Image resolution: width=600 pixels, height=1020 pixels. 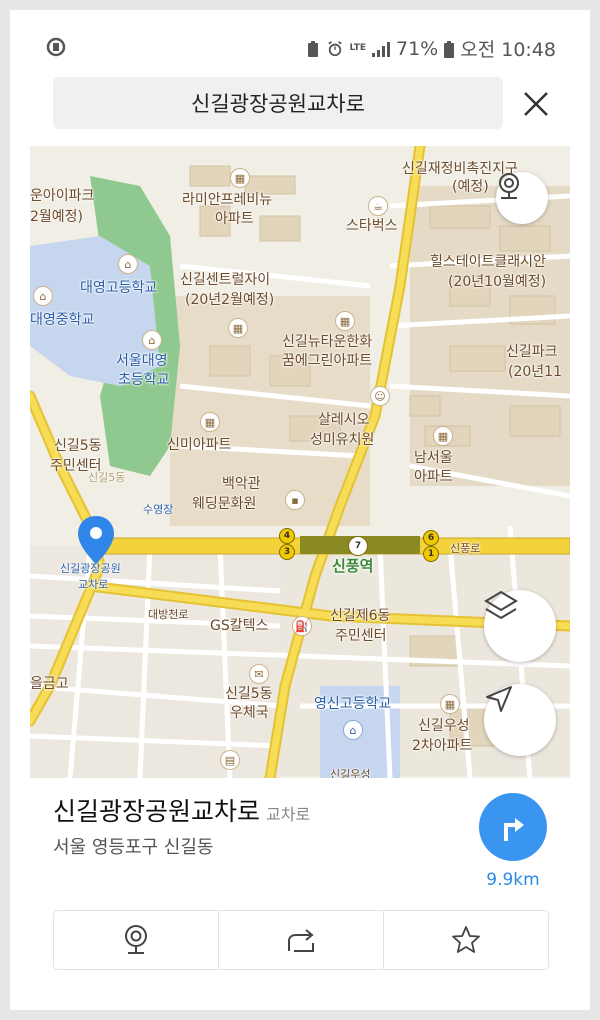 I want to click on share-button, so click(x=301, y=940).